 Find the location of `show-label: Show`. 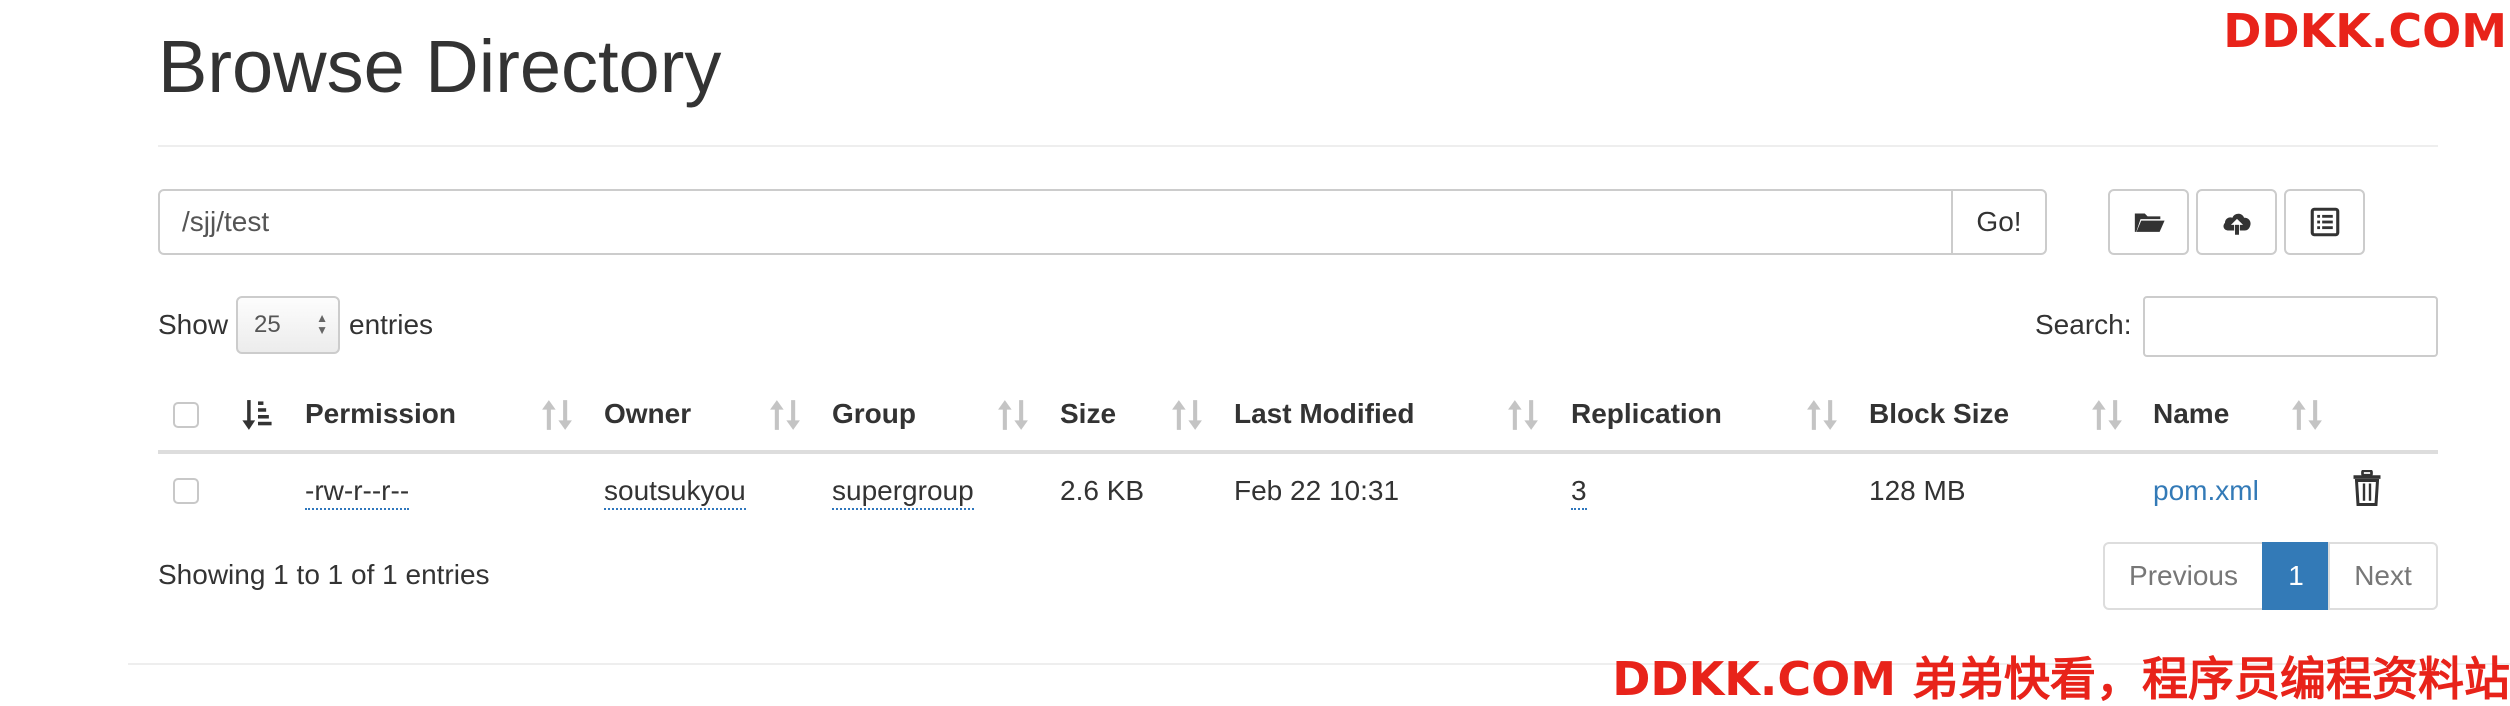

show-label: Show is located at coordinates (193, 324).